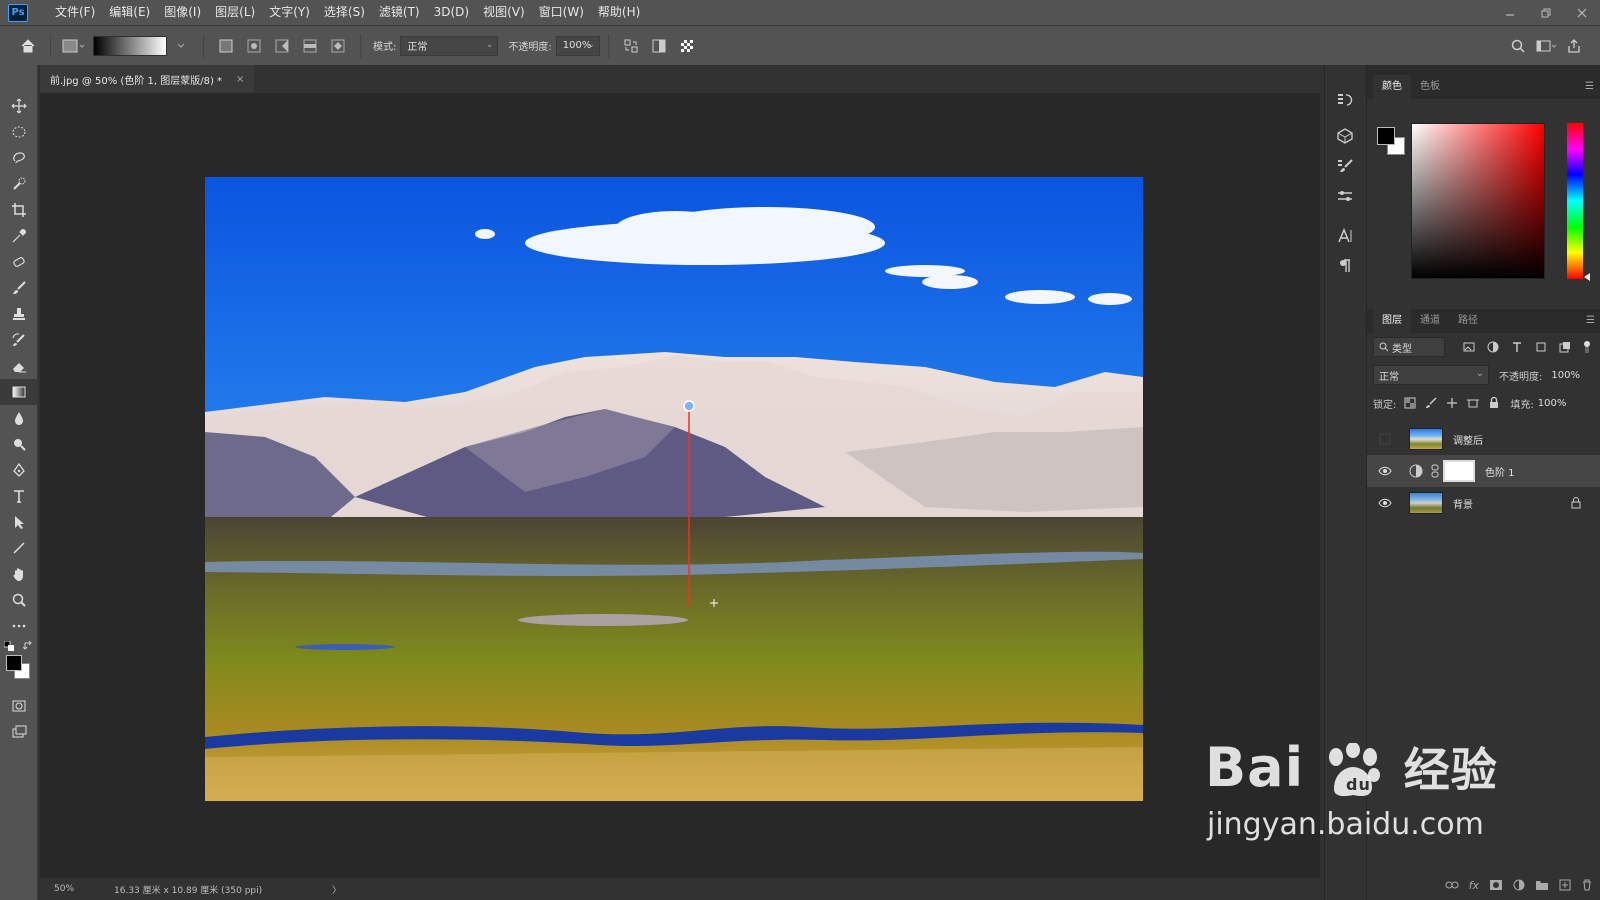 The image size is (1600, 900). What do you see at coordinates (1541, 347) in the screenshot?
I see `shape-filter-icon` at bounding box center [1541, 347].